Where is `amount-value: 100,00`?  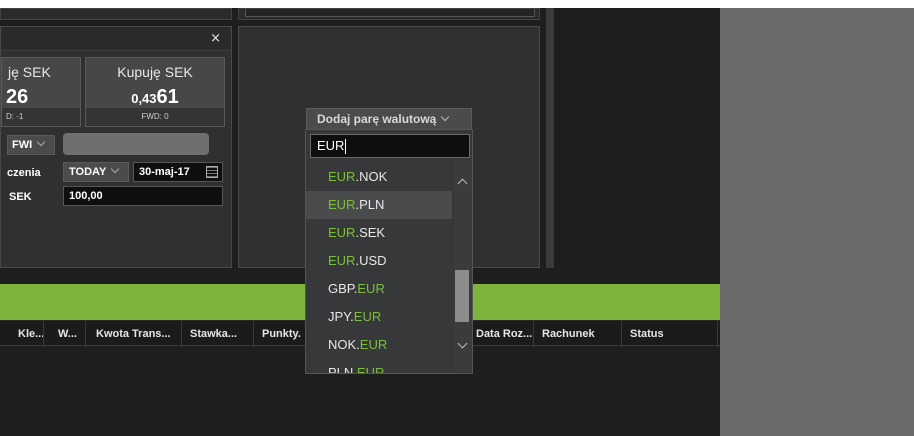 amount-value: 100,00 is located at coordinates (86, 196).